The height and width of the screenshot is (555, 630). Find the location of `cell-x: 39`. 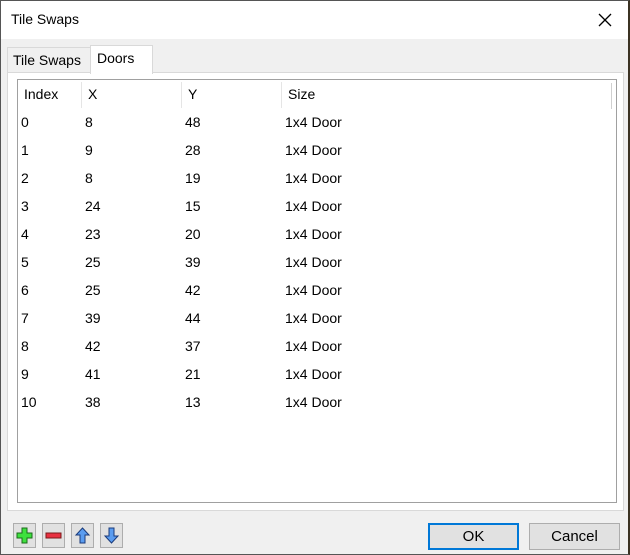

cell-x: 39 is located at coordinates (93, 318).